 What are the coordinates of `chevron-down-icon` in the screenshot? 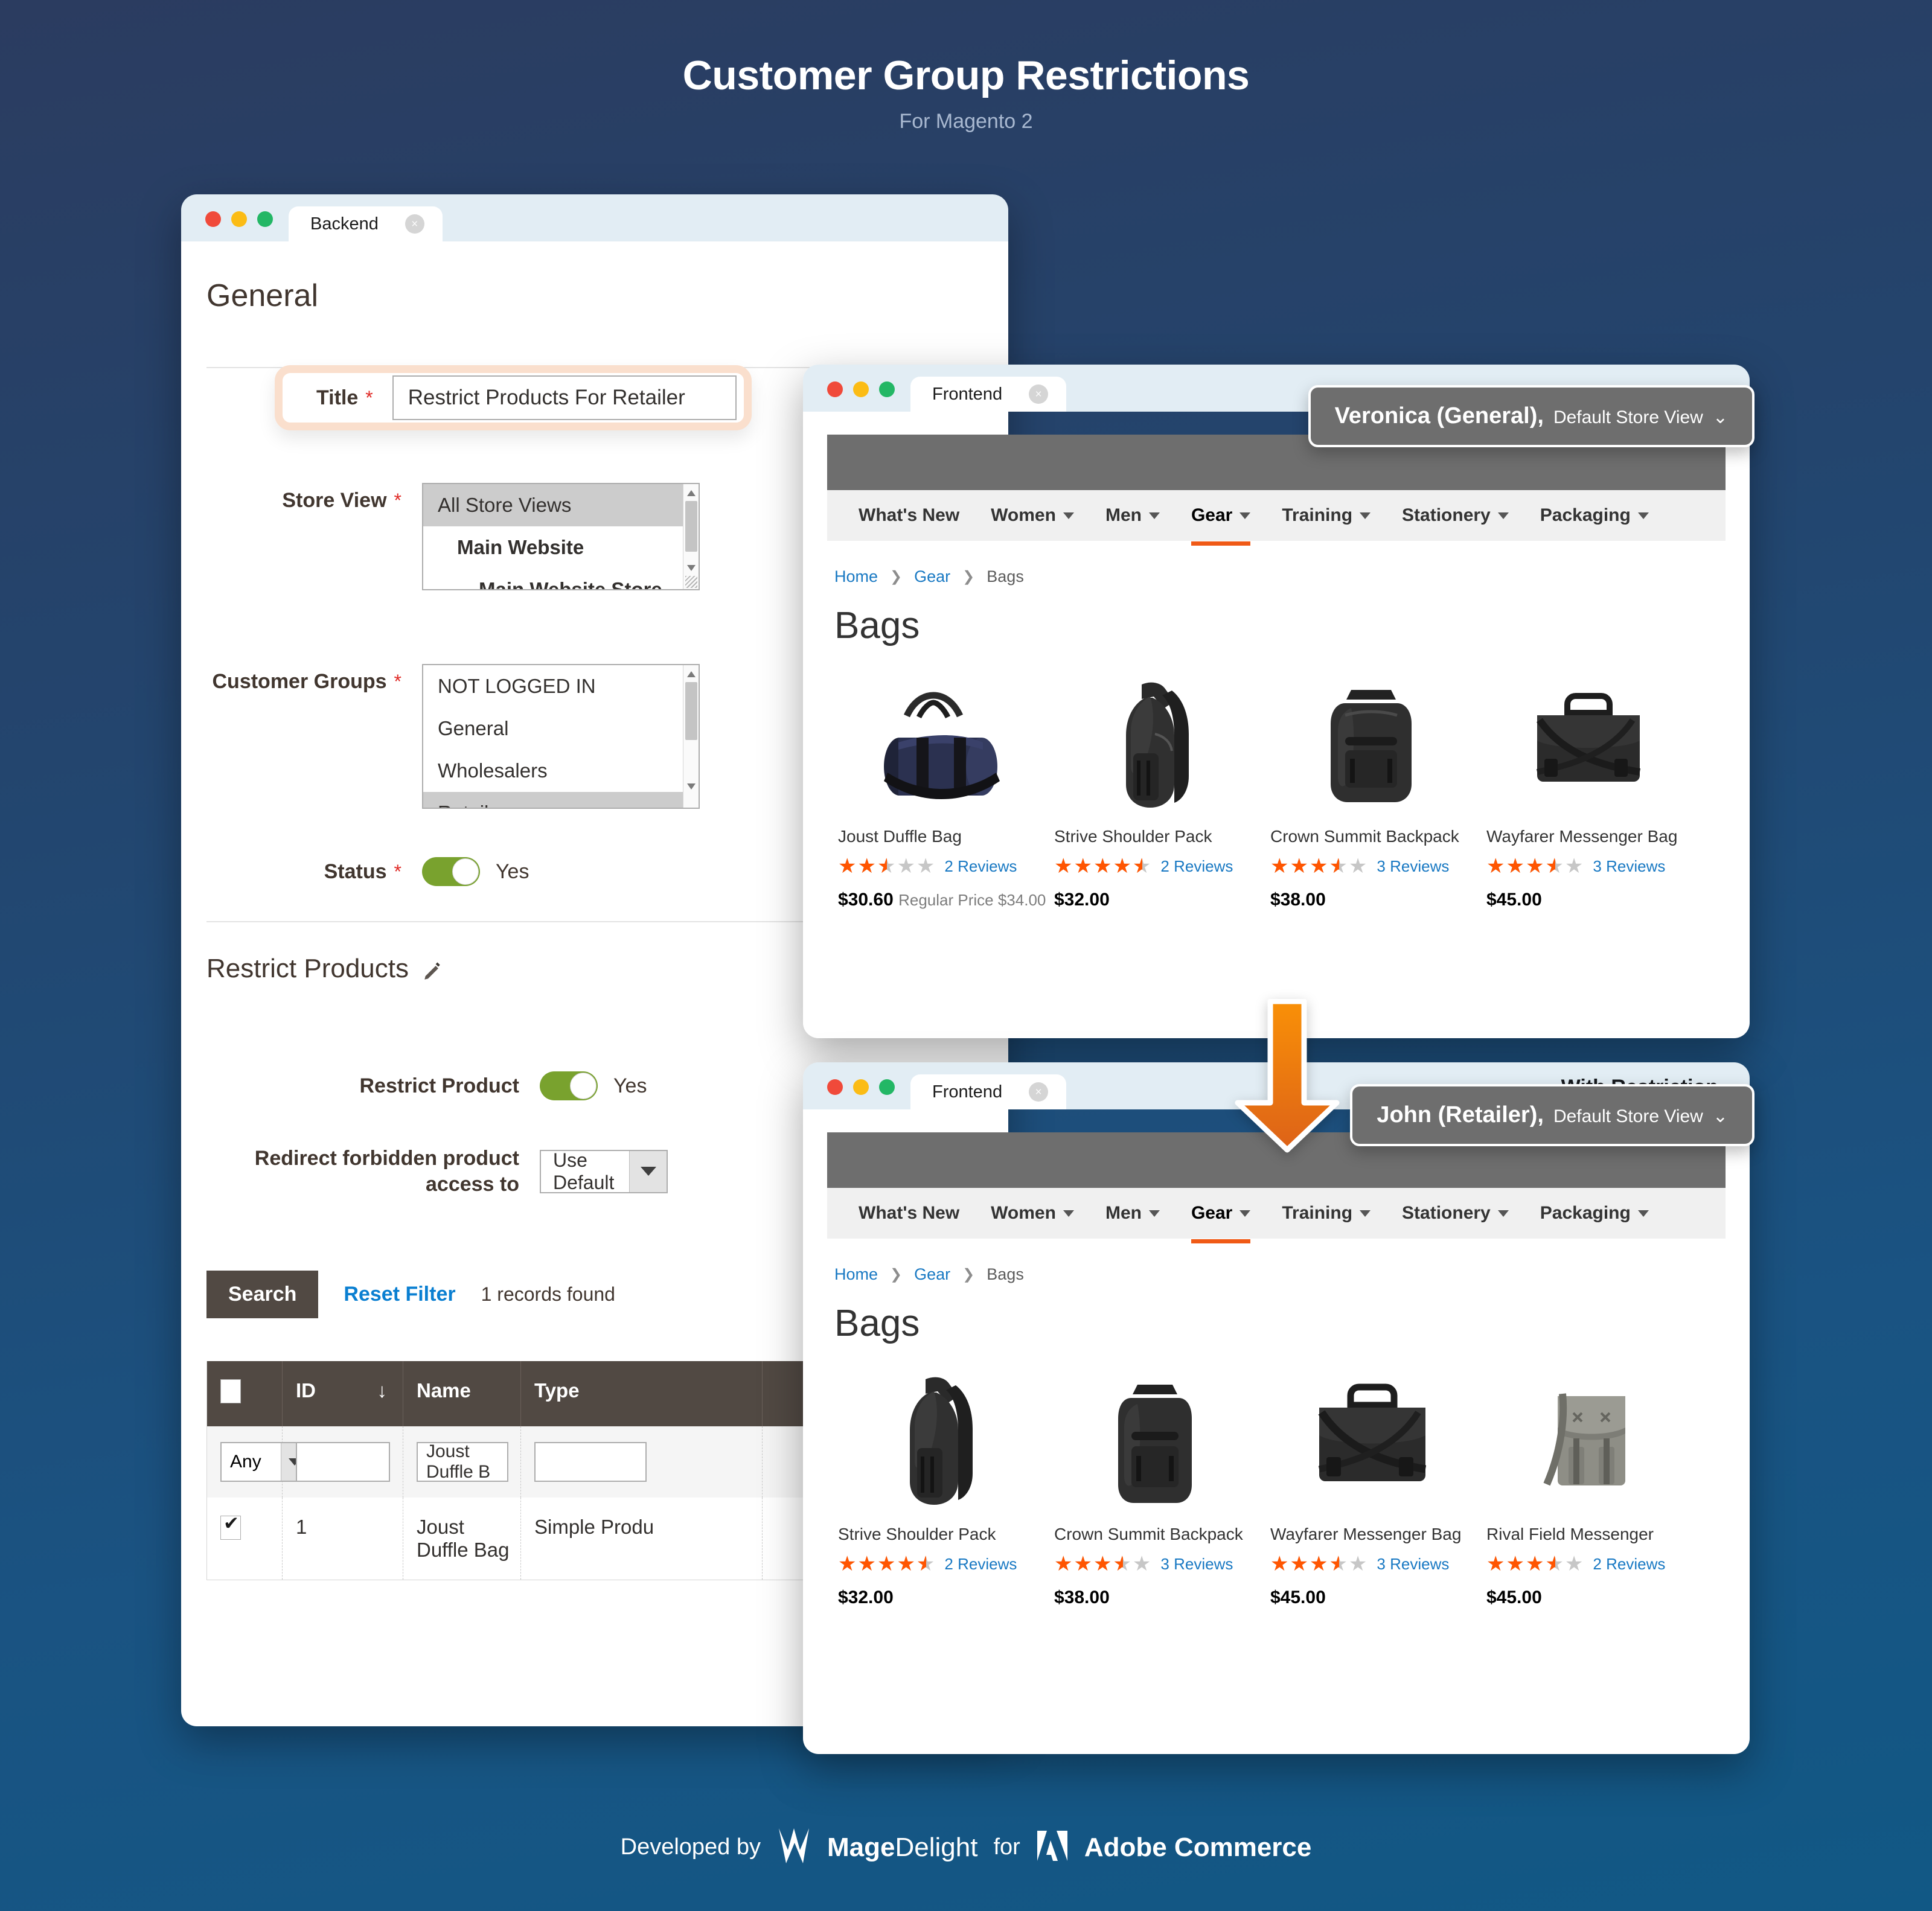 It's located at (648, 1171).